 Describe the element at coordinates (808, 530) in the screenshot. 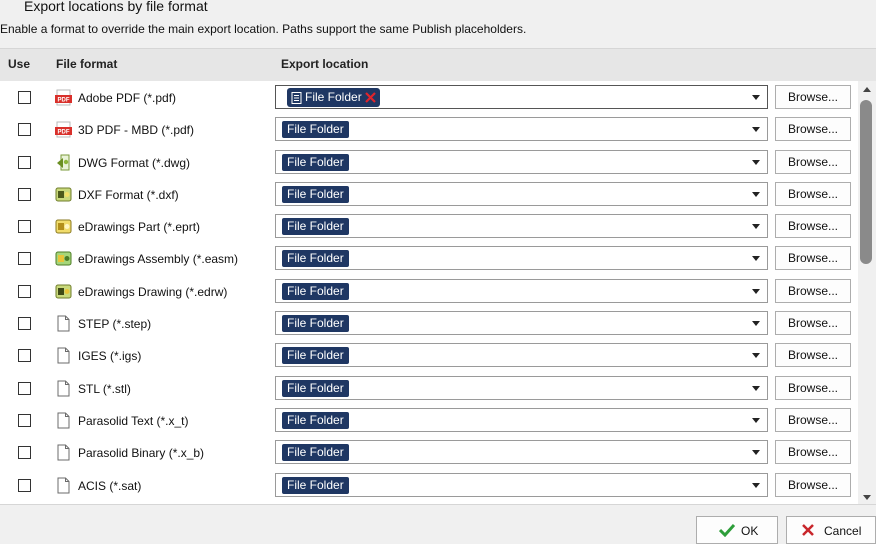

I see `close-x-icon` at that location.